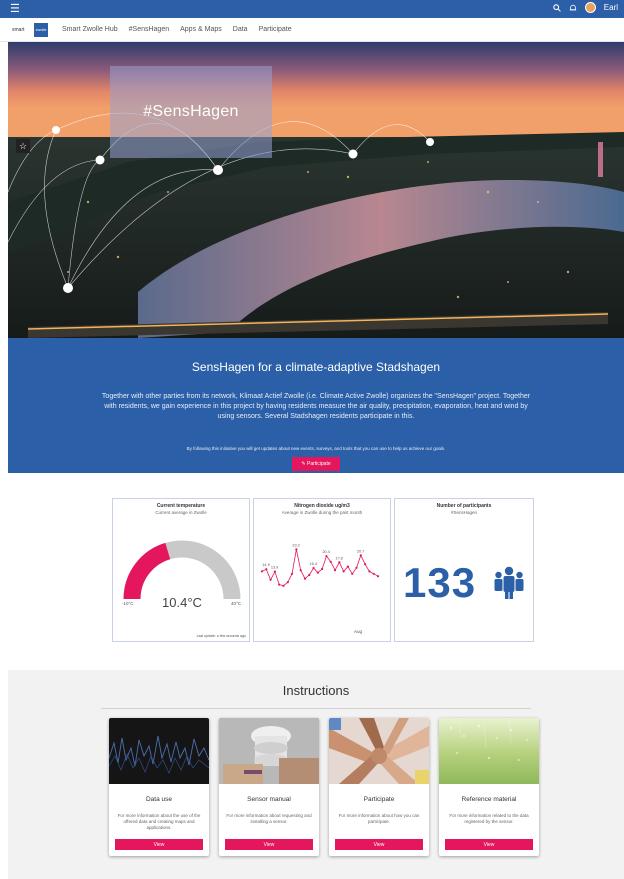 The image size is (624, 879). What do you see at coordinates (90, 29) in the screenshot?
I see `nav-link-smart-zwolle-hub: Smart Zwolle Hub` at bounding box center [90, 29].